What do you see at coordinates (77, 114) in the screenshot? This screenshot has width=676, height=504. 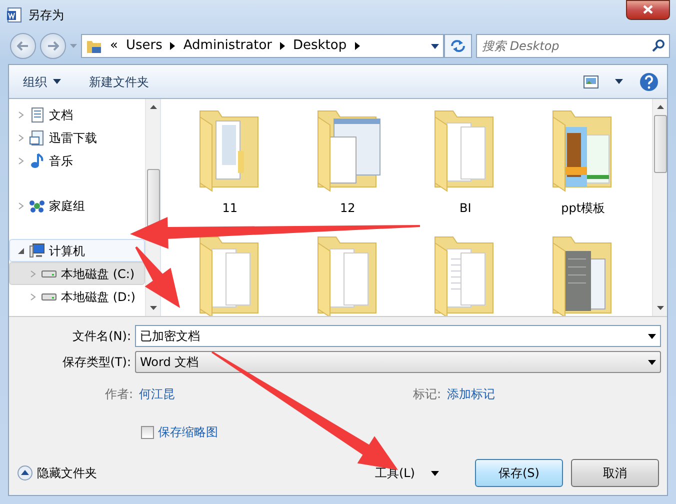 I see `nav-item: 文档` at bounding box center [77, 114].